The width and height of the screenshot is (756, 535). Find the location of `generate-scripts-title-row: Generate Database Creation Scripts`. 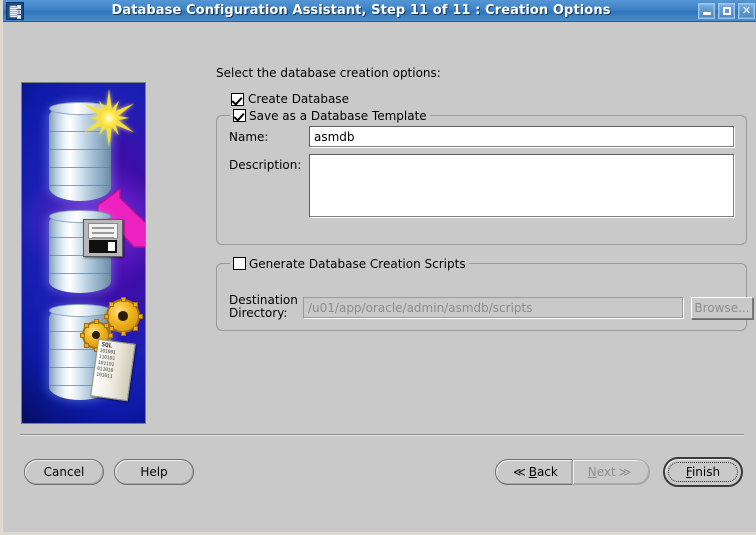

generate-scripts-title-row: Generate Database Creation Scripts is located at coordinates (349, 263).